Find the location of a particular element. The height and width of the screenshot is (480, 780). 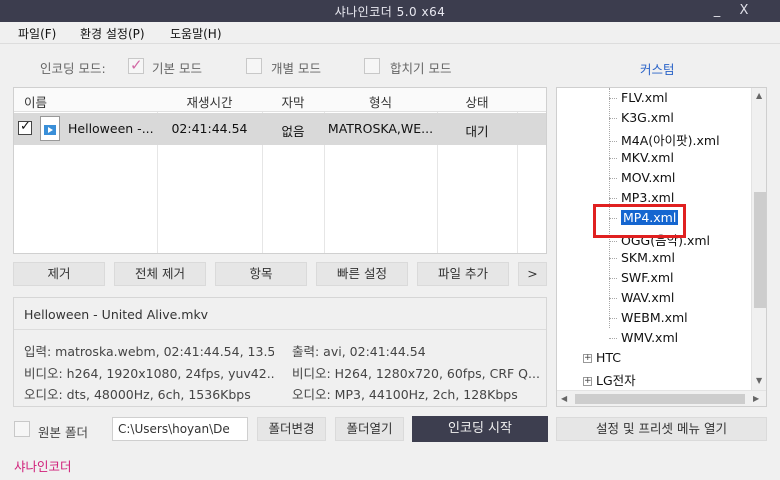

remove-all-button: 전체 제거 is located at coordinates (160, 274).